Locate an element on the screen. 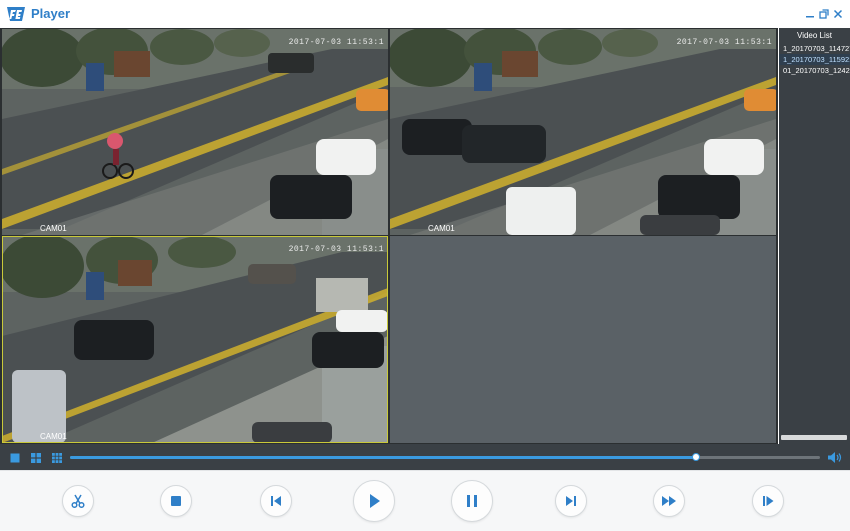 The height and width of the screenshot is (531, 850). progress-bar-row is located at coordinates (425, 457).